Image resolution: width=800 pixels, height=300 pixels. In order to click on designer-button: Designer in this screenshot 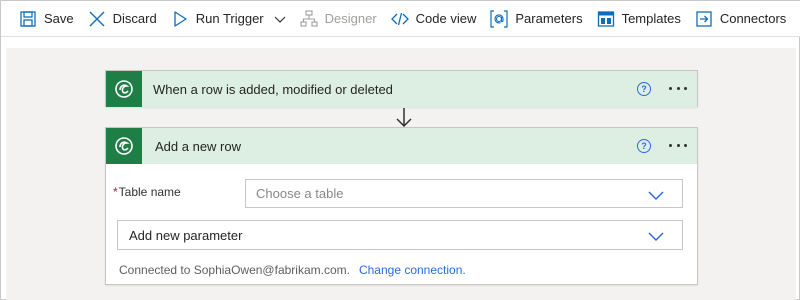, I will do `click(338, 19)`.